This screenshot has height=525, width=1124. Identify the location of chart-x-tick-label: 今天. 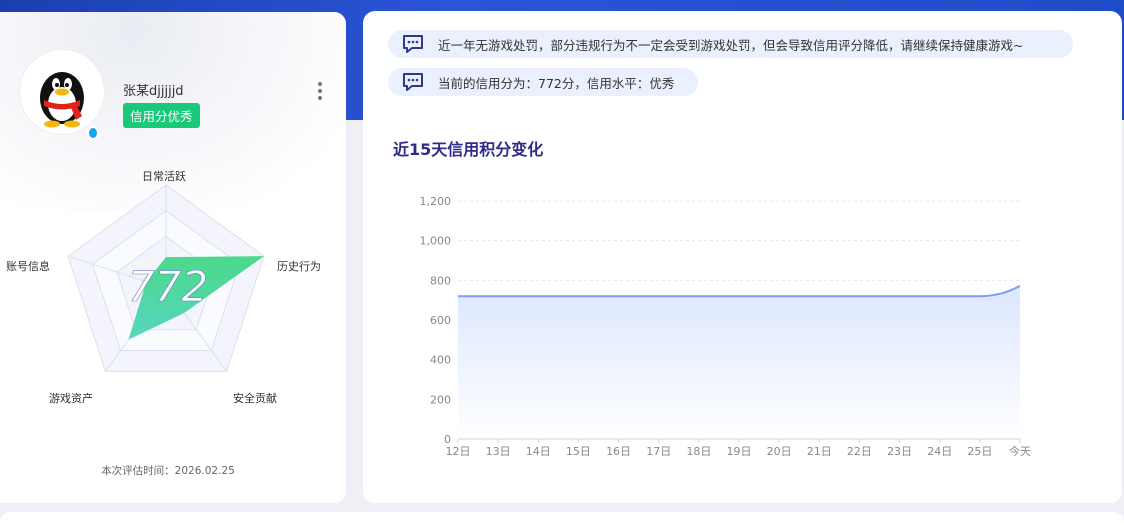
(1020, 451).